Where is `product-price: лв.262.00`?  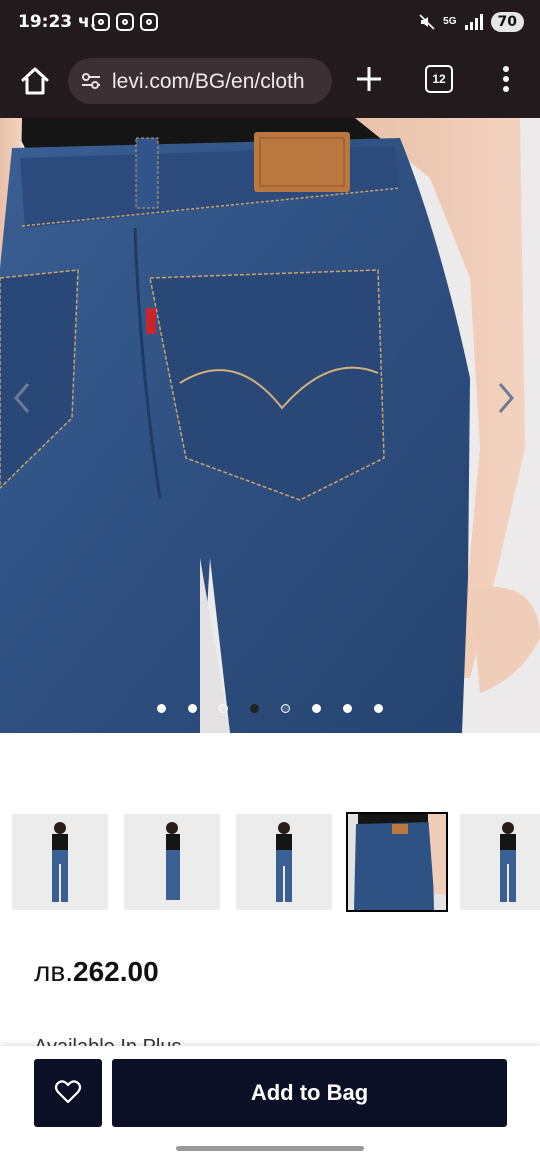
product-price: лв.262.00 is located at coordinates (96, 972).